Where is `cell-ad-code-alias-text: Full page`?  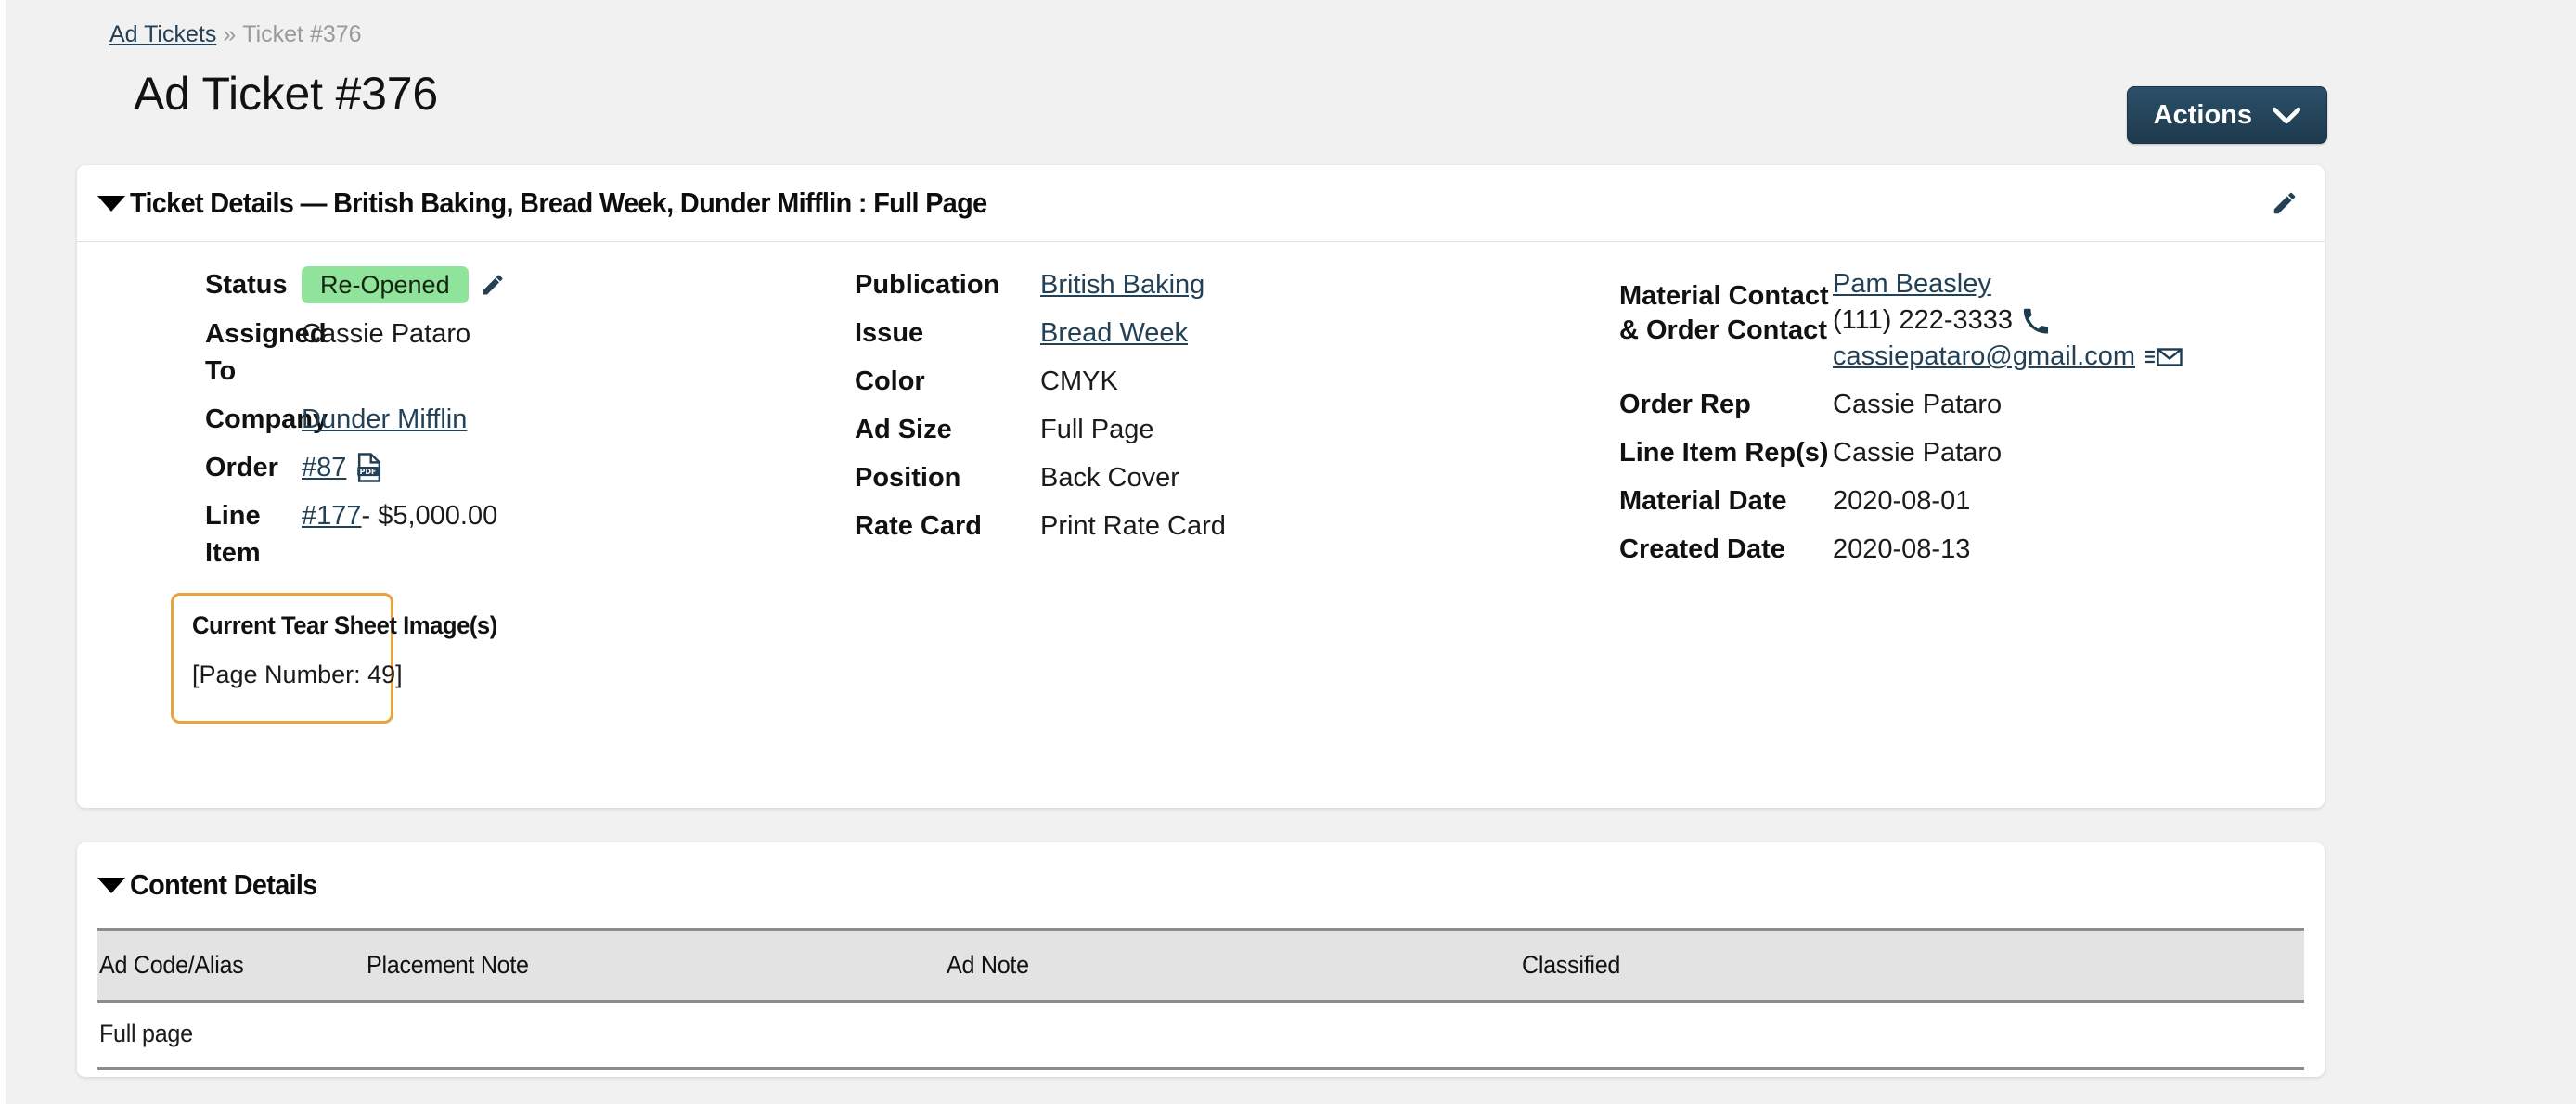
cell-ad-code-alias-text: Full page is located at coordinates (146, 1033).